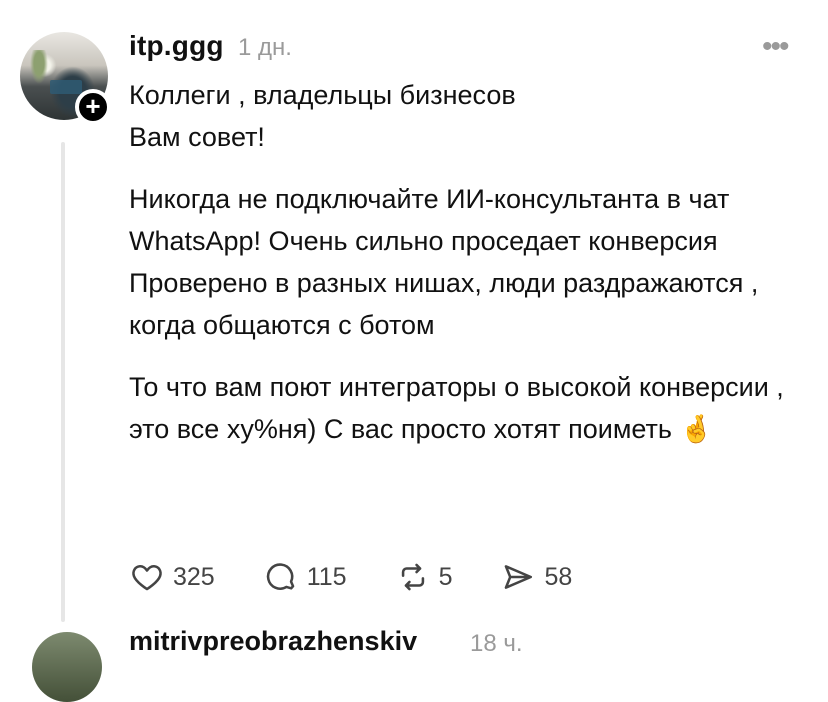 The width and height of the screenshot is (828, 702). What do you see at coordinates (273, 641) in the screenshot?
I see `next-username: mitrivpreobrazhenskiv` at bounding box center [273, 641].